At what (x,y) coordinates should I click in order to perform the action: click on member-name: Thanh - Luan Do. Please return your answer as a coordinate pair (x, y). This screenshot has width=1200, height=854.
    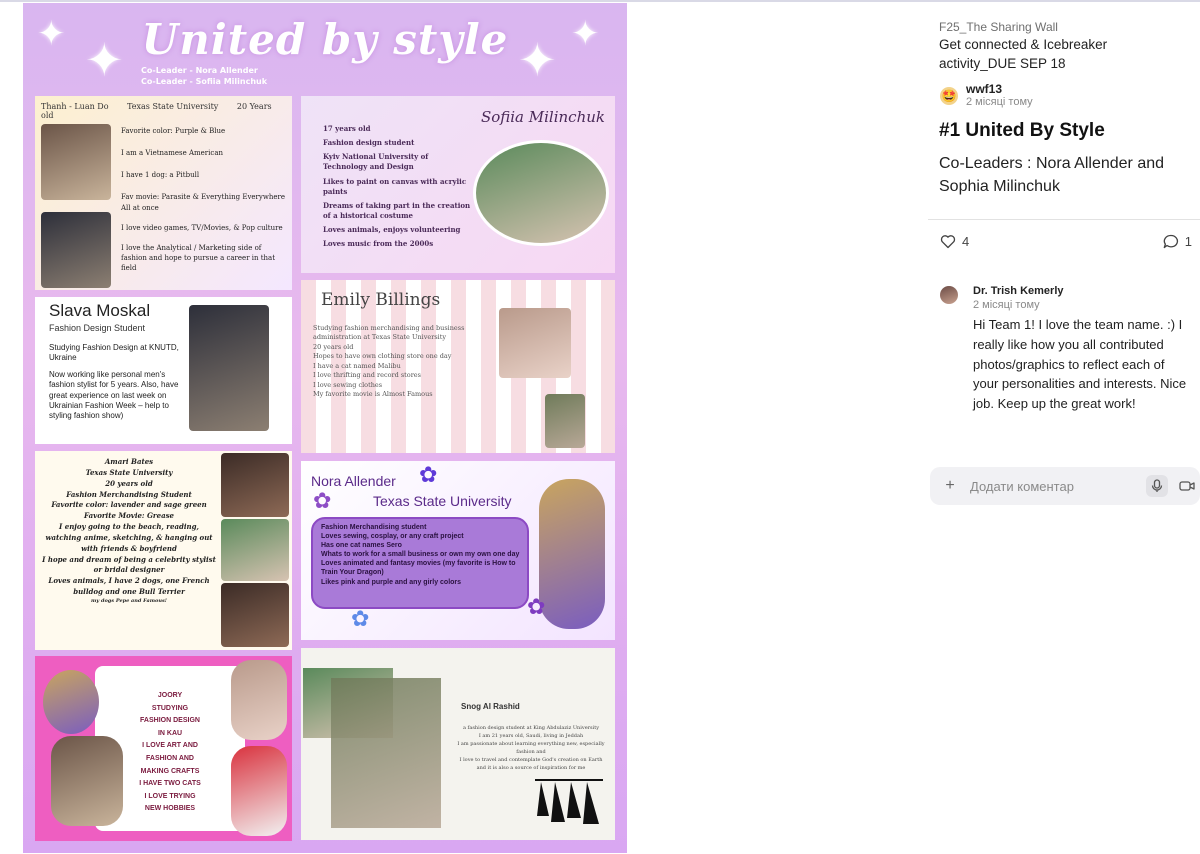
    Looking at the image, I should click on (75, 106).